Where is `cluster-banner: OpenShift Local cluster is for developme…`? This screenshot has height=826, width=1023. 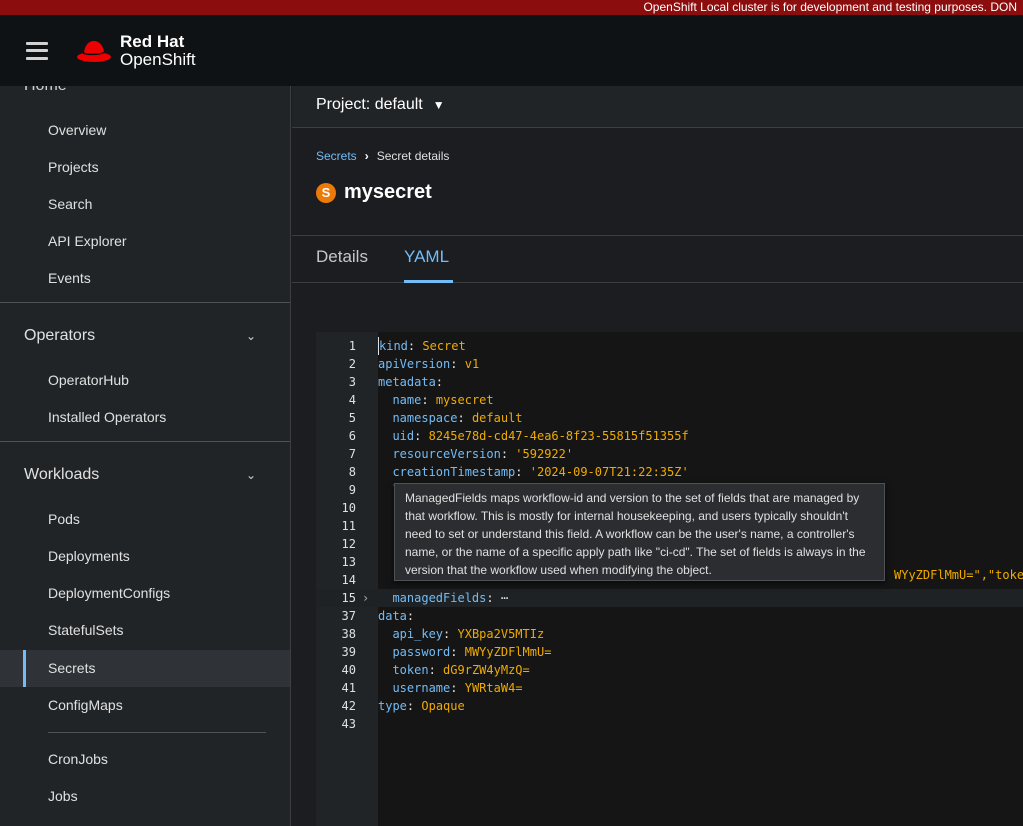
cluster-banner: OpenShift Local cluster is for developme… is located at coordinates (511, 7).